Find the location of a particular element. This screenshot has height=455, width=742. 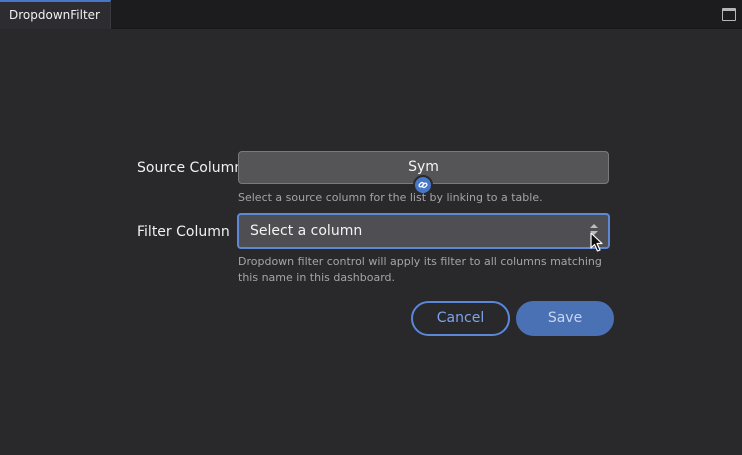

save-button: Save is located at coordinates (565, 318).